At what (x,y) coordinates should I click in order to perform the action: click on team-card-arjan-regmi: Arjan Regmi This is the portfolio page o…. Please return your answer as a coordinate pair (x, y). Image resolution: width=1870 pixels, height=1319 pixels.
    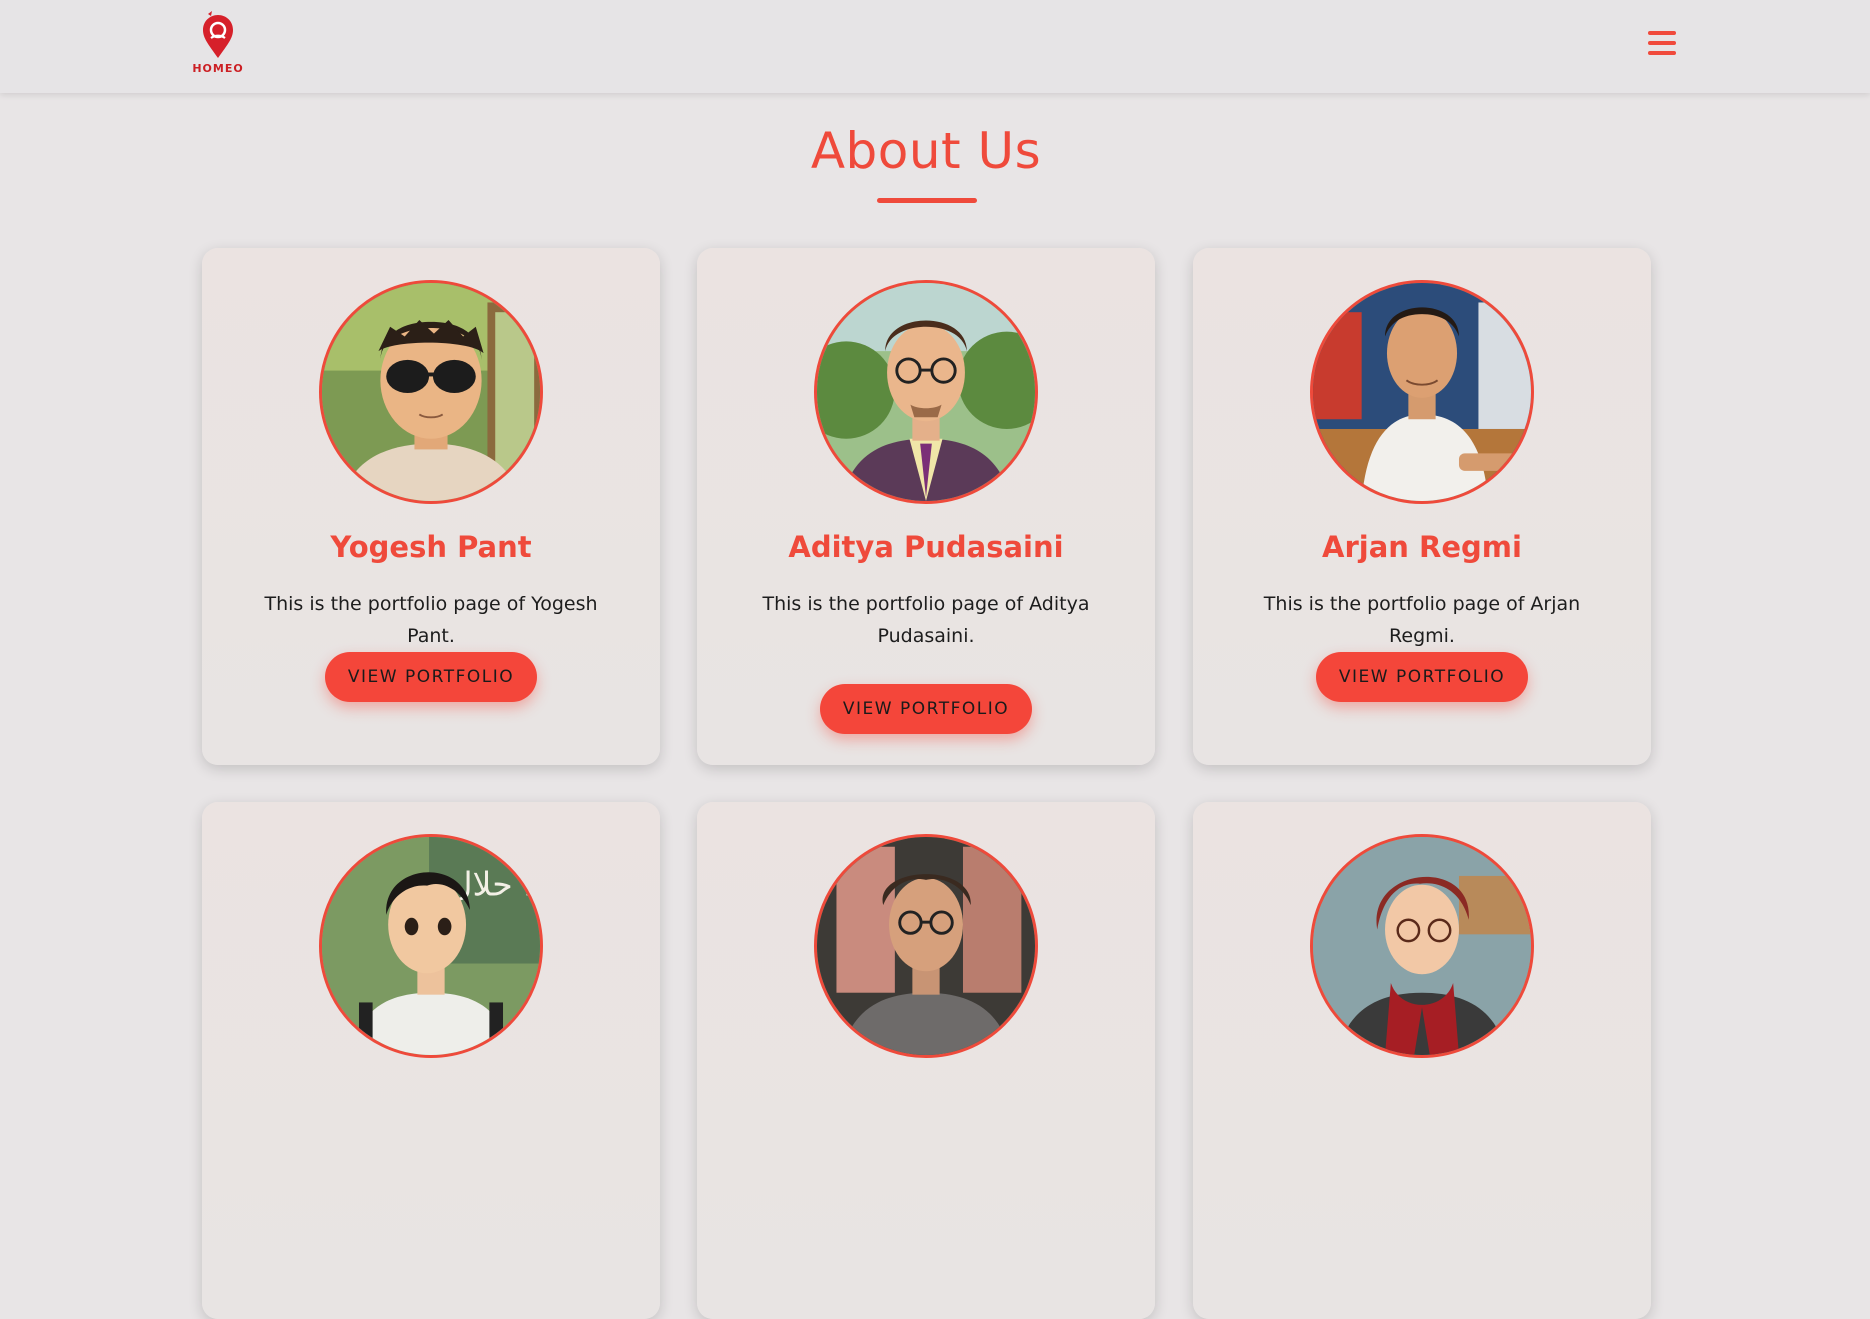
    Looking at the image, I should click on (1422, 506).